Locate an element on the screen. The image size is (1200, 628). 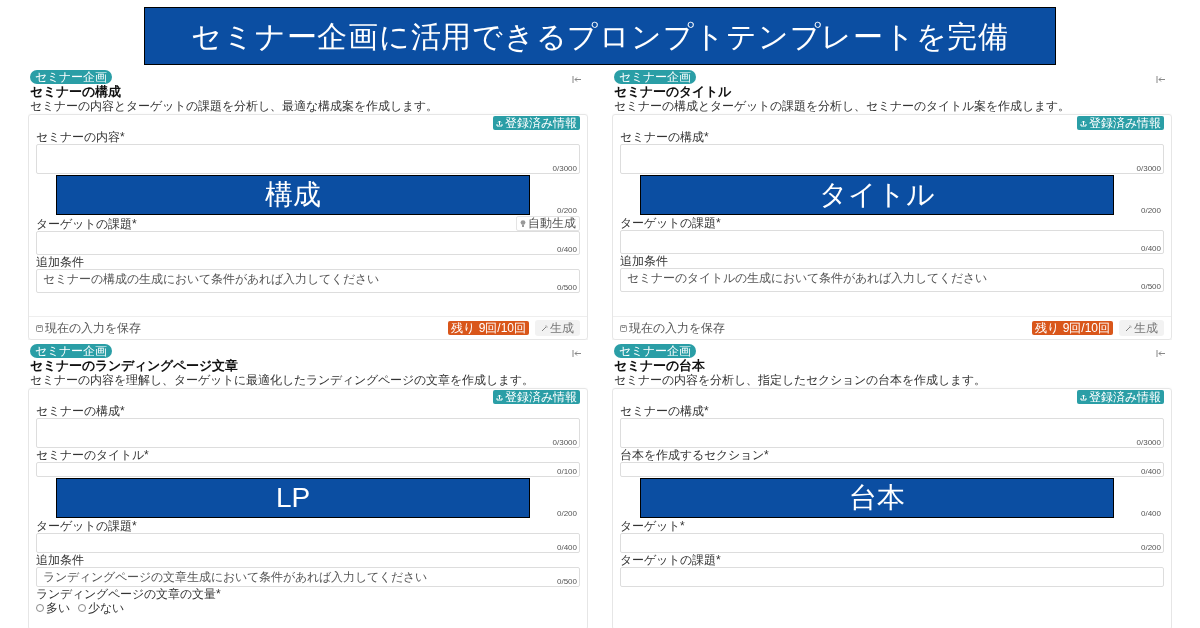
field-label: 台本を作成するセクション* is located at coordinates (694, 455).